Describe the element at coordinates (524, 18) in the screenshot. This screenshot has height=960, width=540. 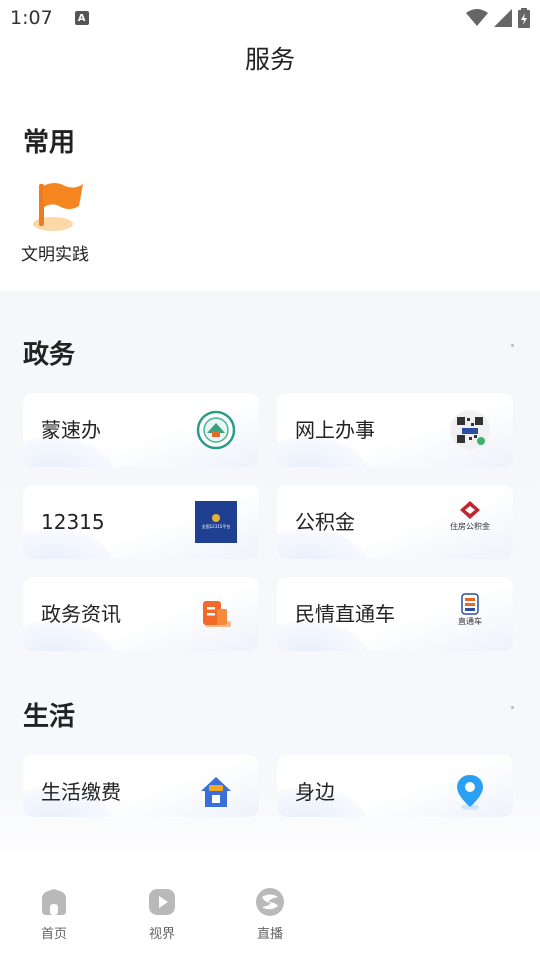
I see `battery-icon` at that location.